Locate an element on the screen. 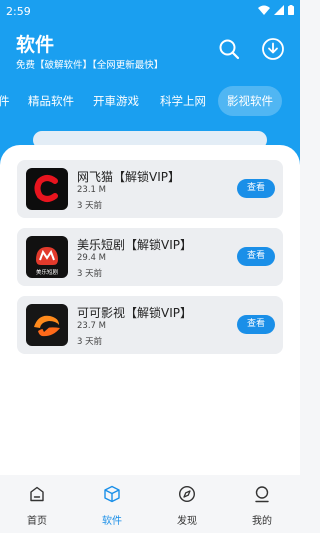  package-icon is located at coordinates (112, 494).